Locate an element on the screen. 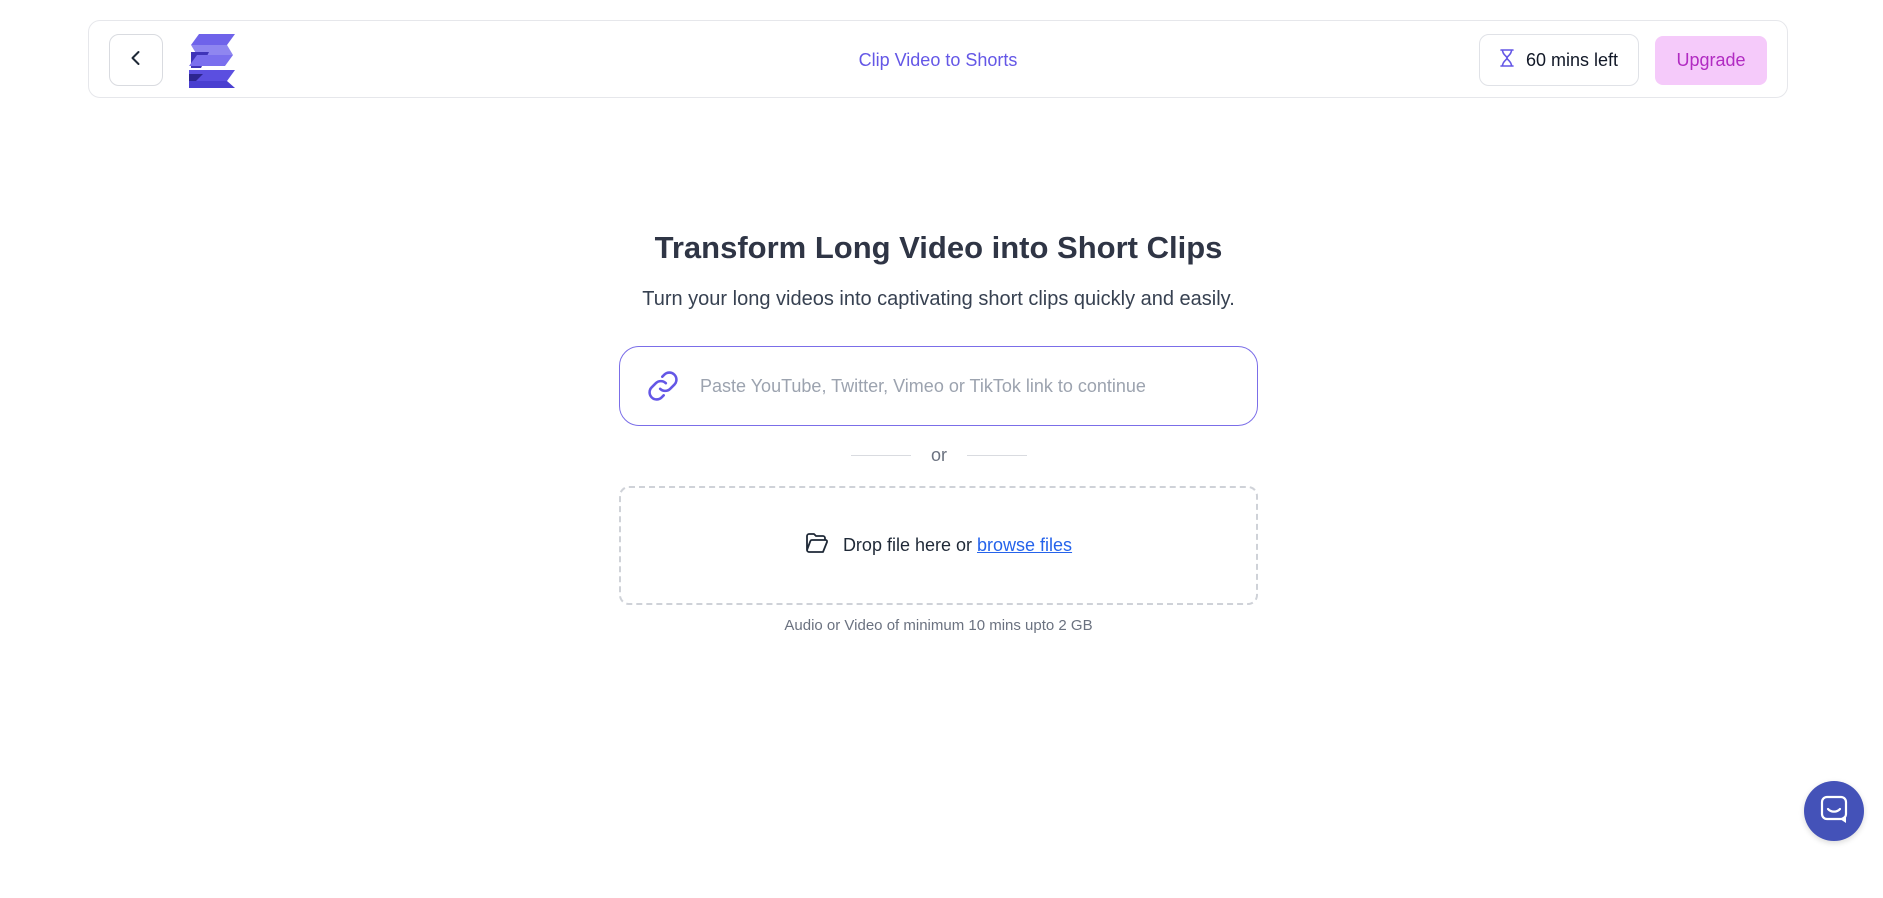  brand-logo is located at coordinates (213, 61).